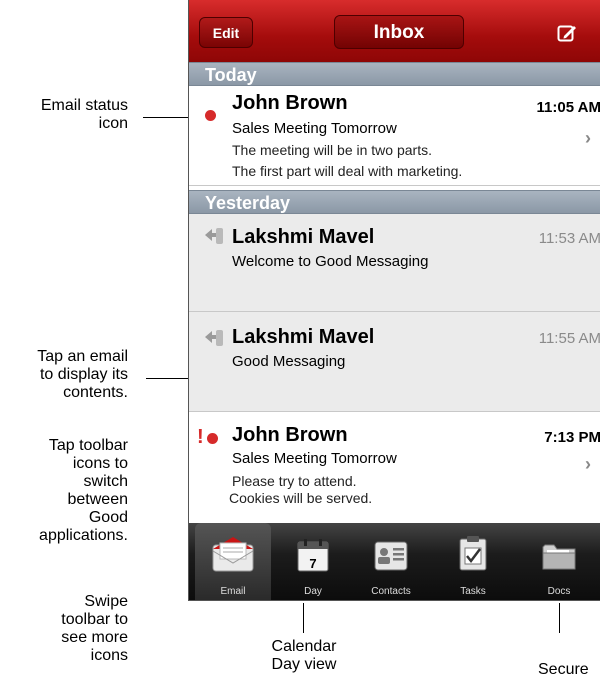 The width and height of the screenshot is (600, 681). I want to click on contacts-icon, so click(391, 556).